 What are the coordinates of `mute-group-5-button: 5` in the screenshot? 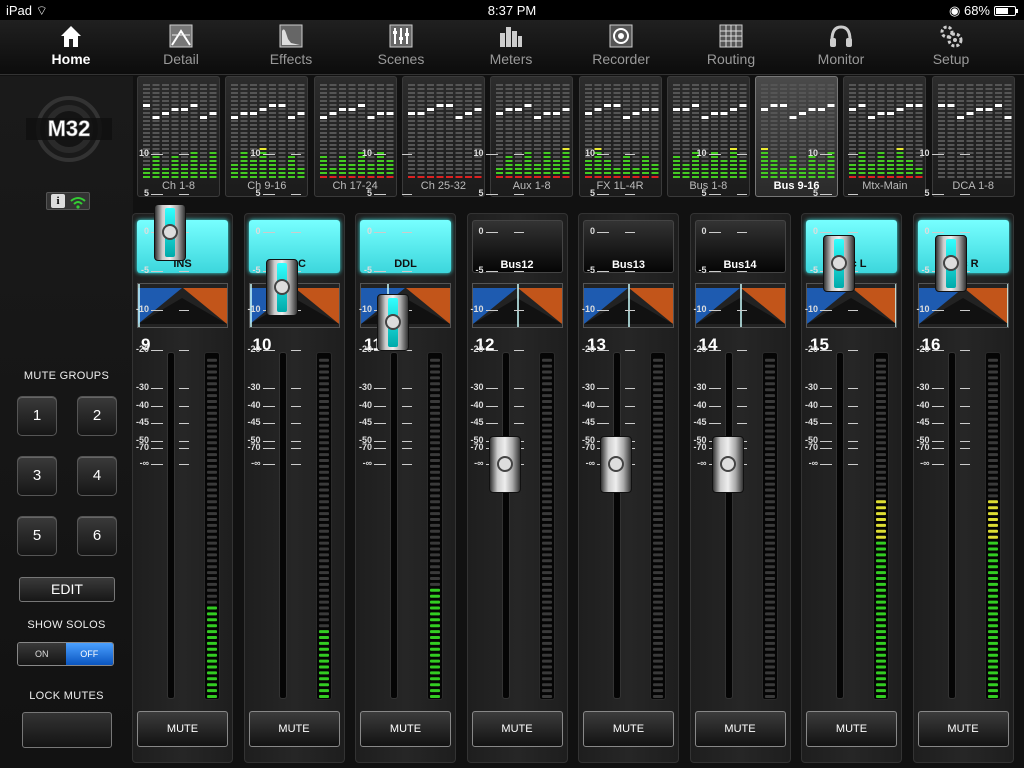 It's located at (37, 536).